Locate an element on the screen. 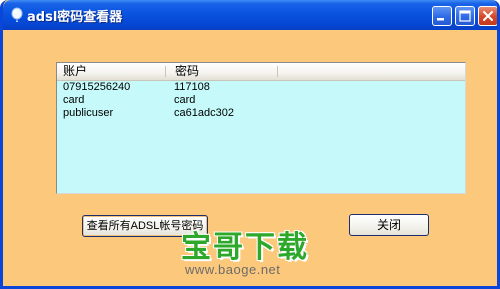  maximize-button is located at coordinates (465, 16).